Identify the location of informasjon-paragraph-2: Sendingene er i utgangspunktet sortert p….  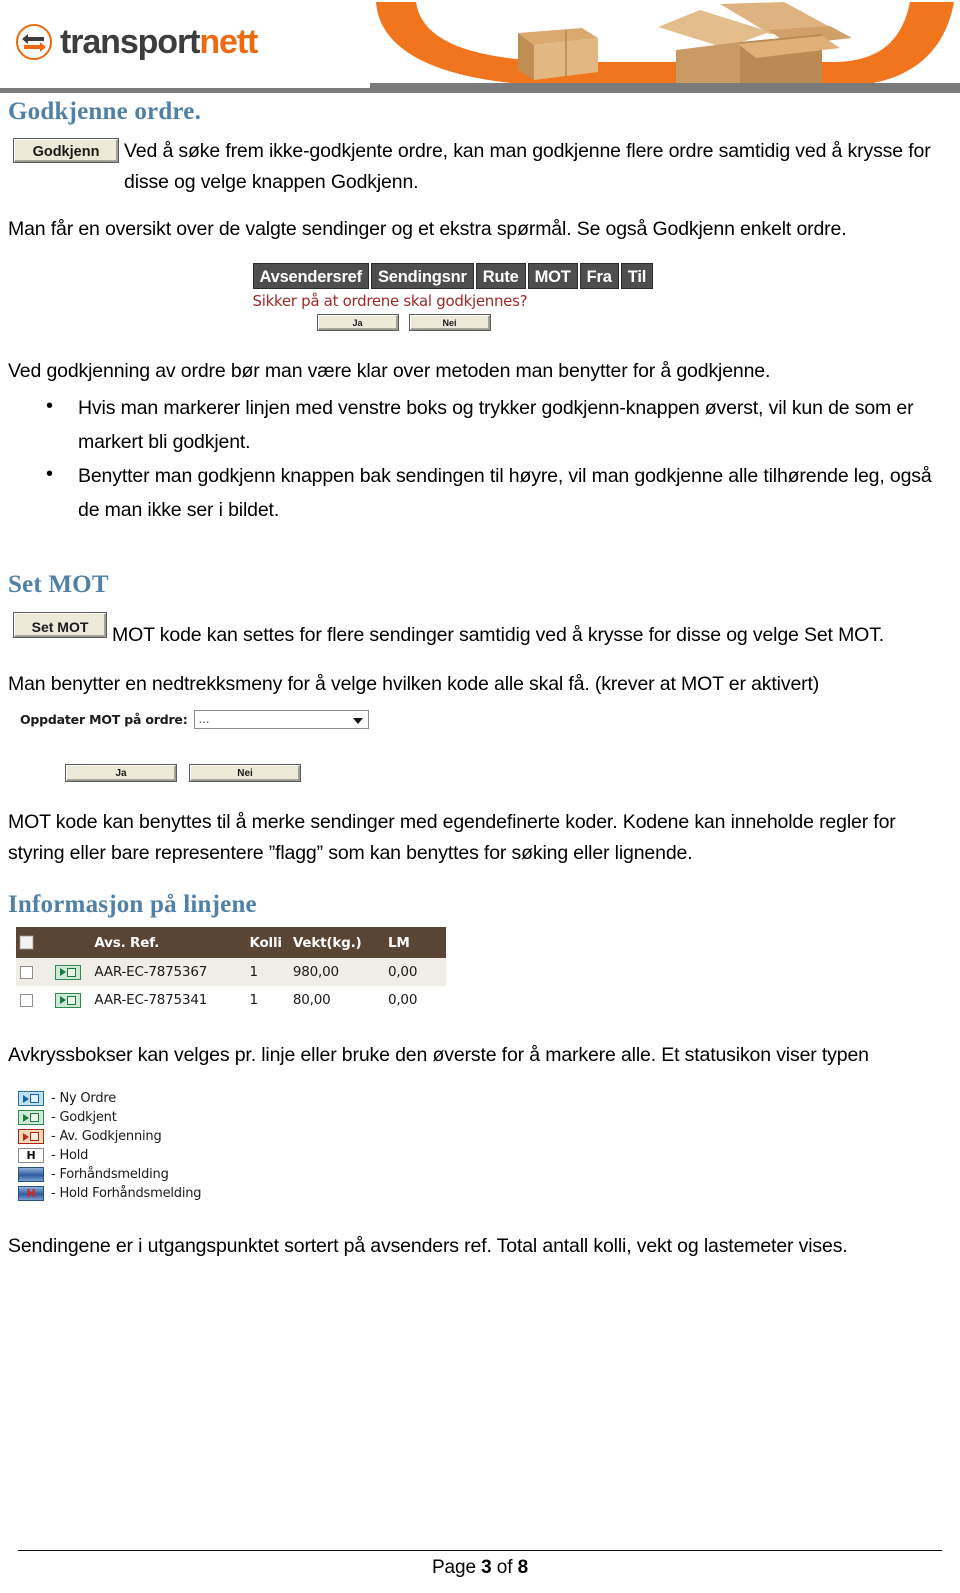
(428, 1246).